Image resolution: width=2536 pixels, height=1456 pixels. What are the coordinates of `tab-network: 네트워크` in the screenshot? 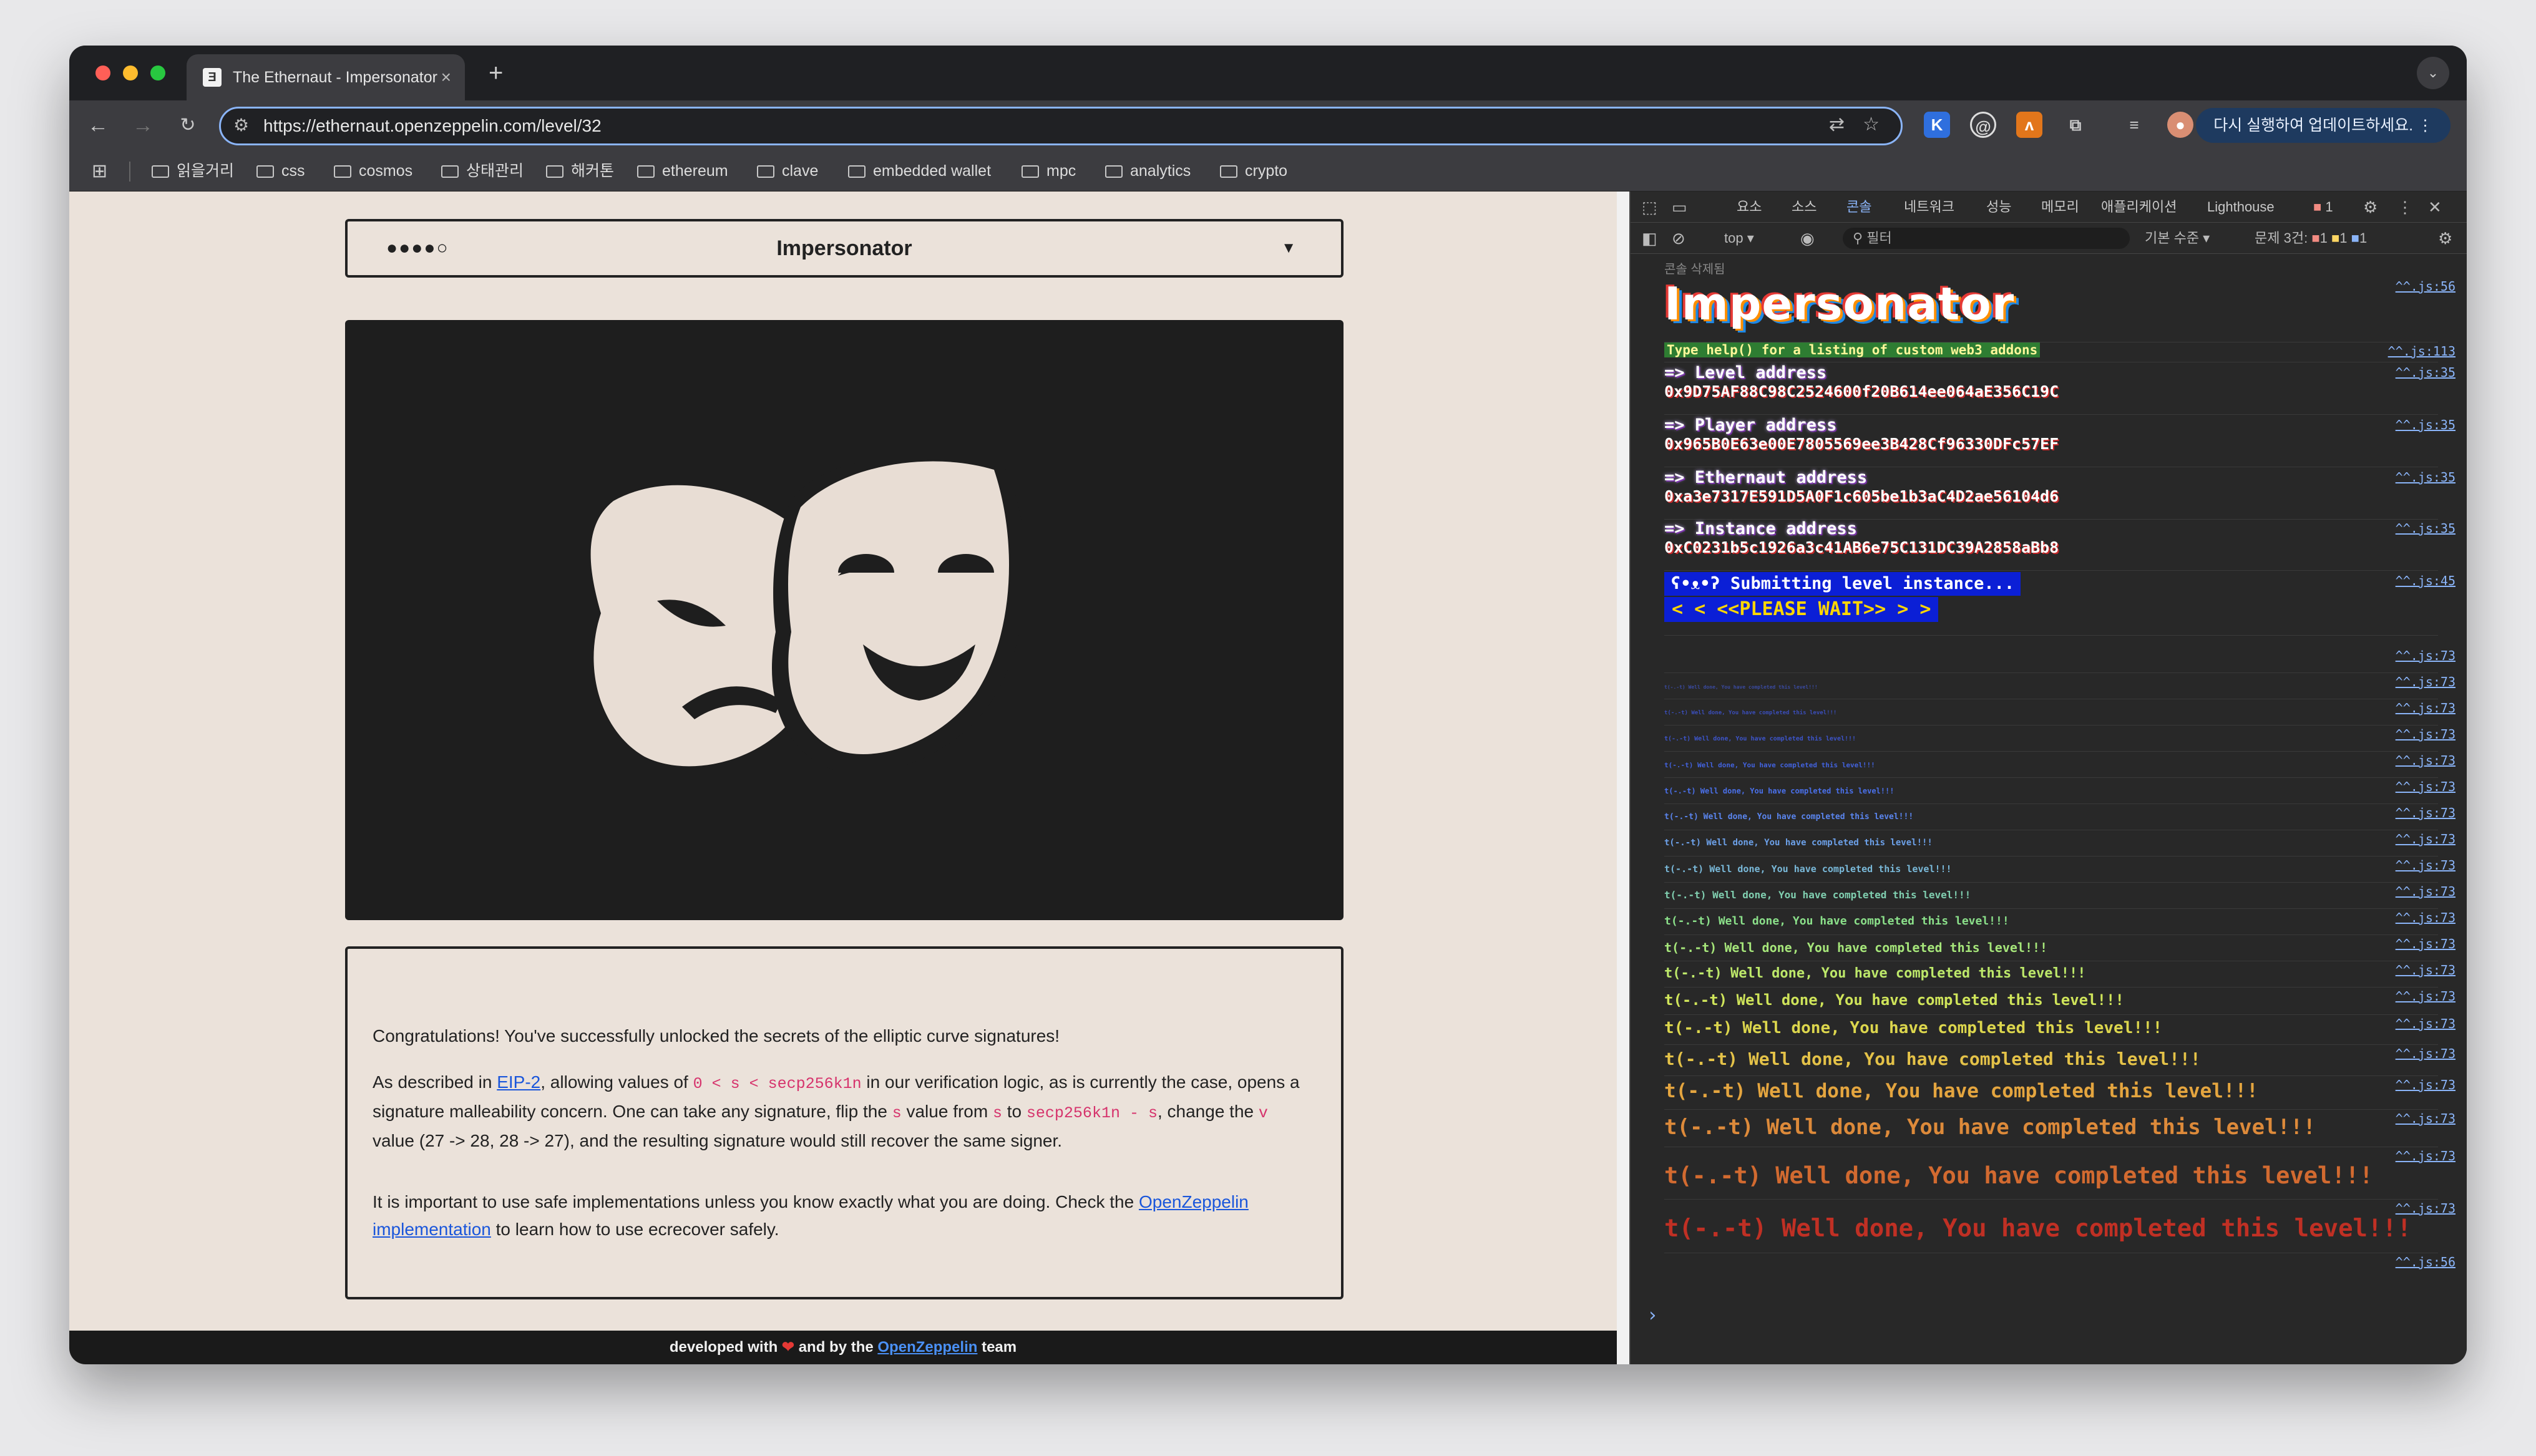 It's located at (1929, 208).